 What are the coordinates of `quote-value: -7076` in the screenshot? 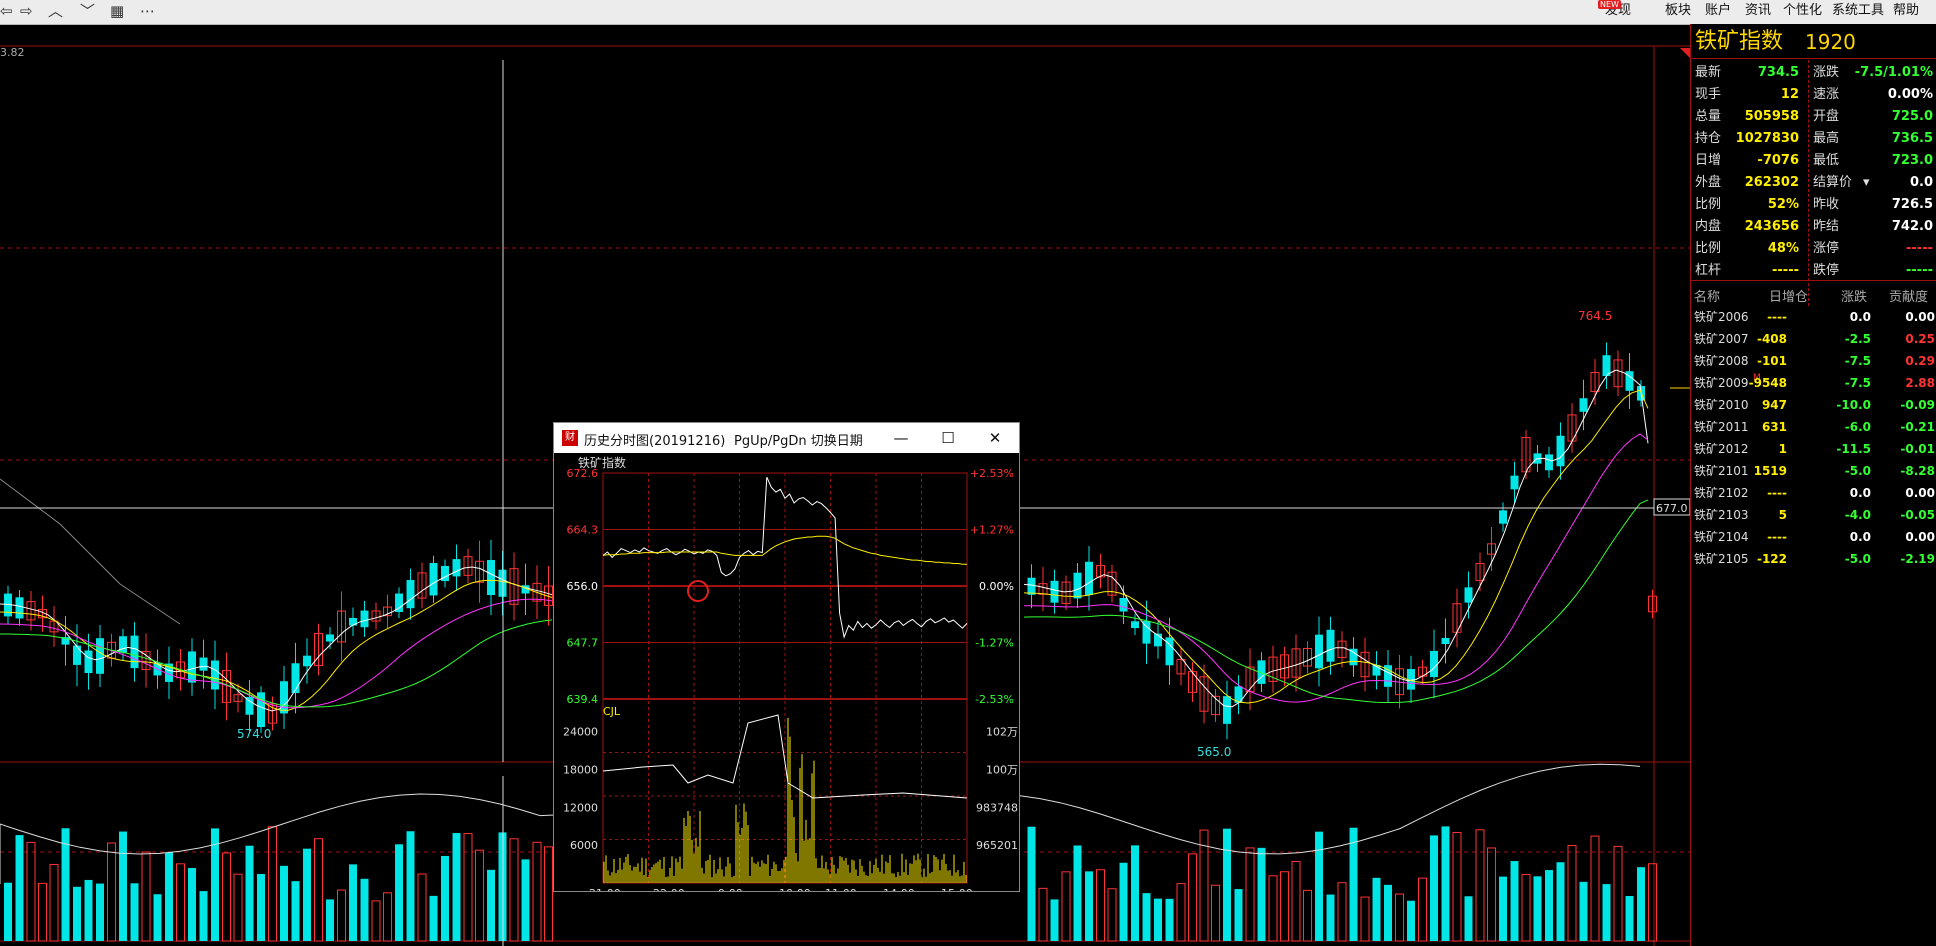 It's located at (1778, 160).